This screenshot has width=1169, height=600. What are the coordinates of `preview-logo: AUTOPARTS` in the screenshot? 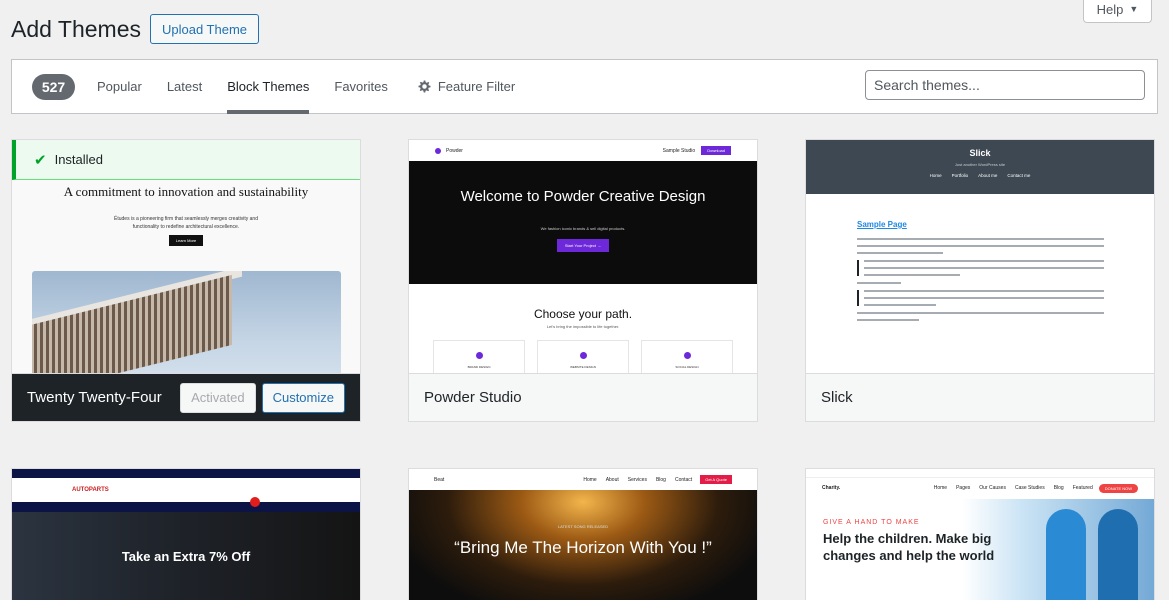 It's located at (90, 490).